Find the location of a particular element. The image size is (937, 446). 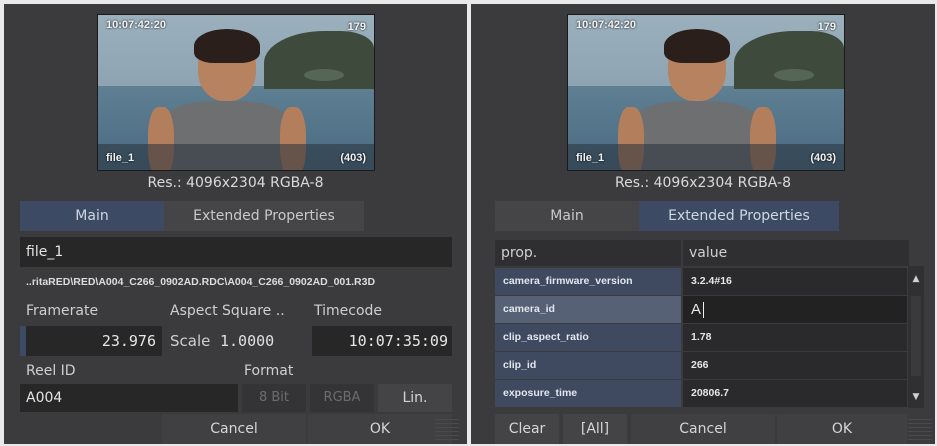

table-row: camera_firmware_version 3.2.4#16 is located at coordinates (702, 282).